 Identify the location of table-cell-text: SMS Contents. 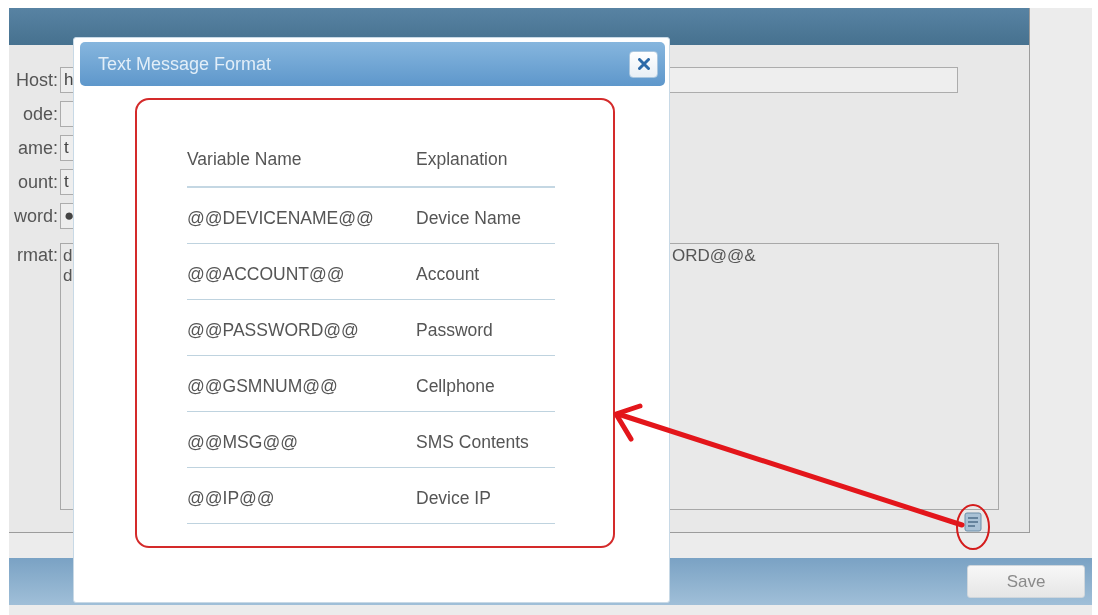
(473, 441).